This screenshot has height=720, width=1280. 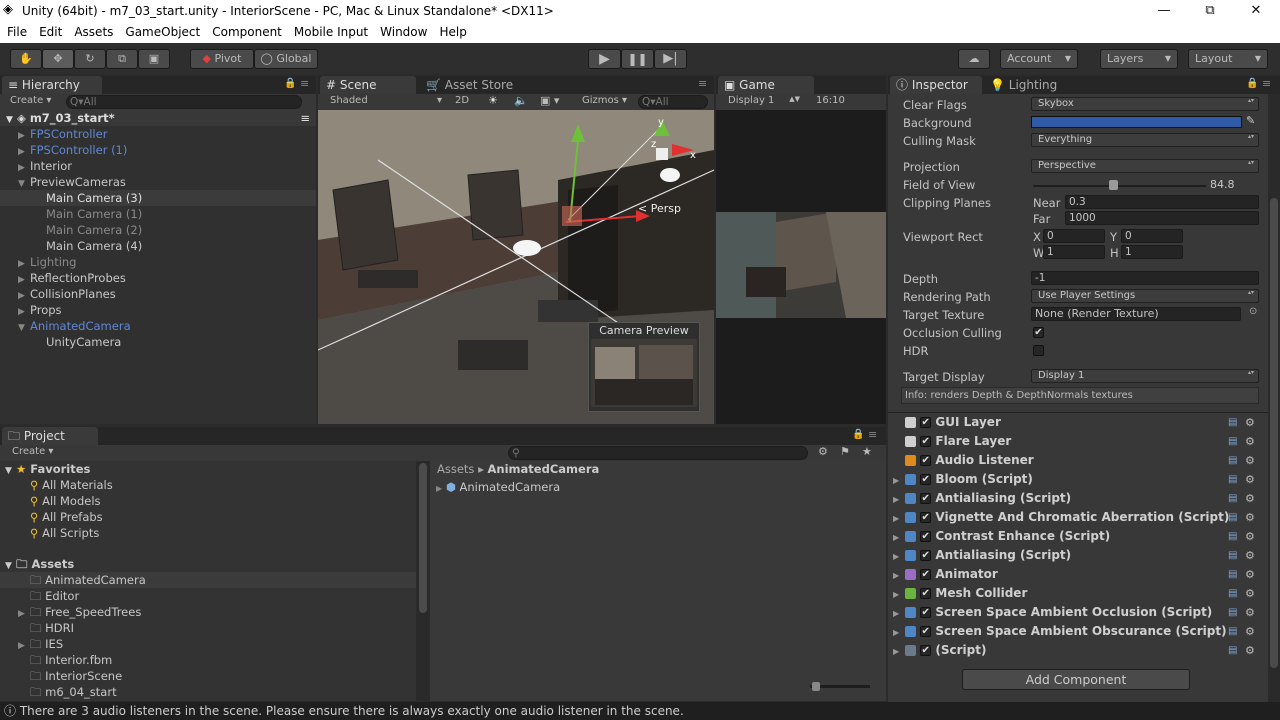 I want to click on tab-game: ▣ Game, so click(x=766, y=85).